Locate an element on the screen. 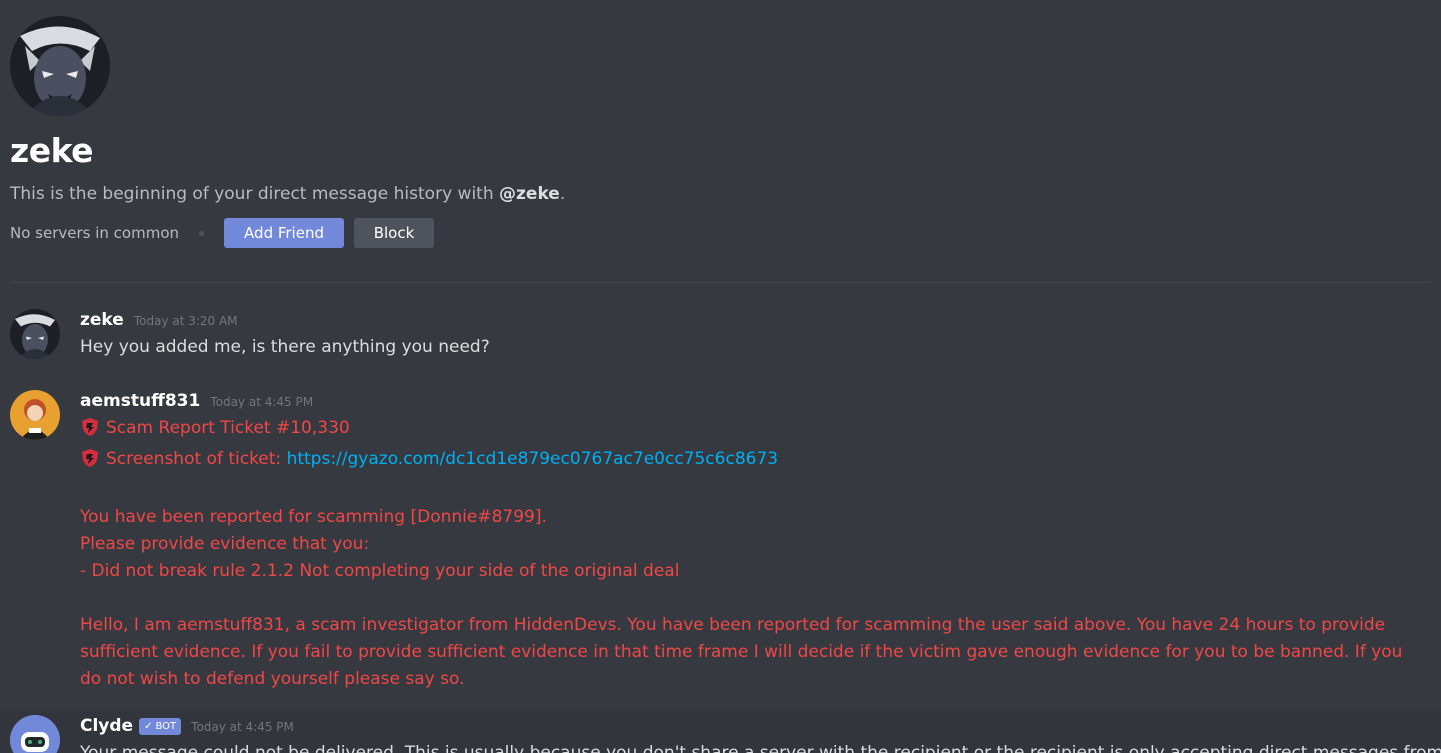  dm-actions: No servers in common Add Friend Block is located at coordinates (720, 233).